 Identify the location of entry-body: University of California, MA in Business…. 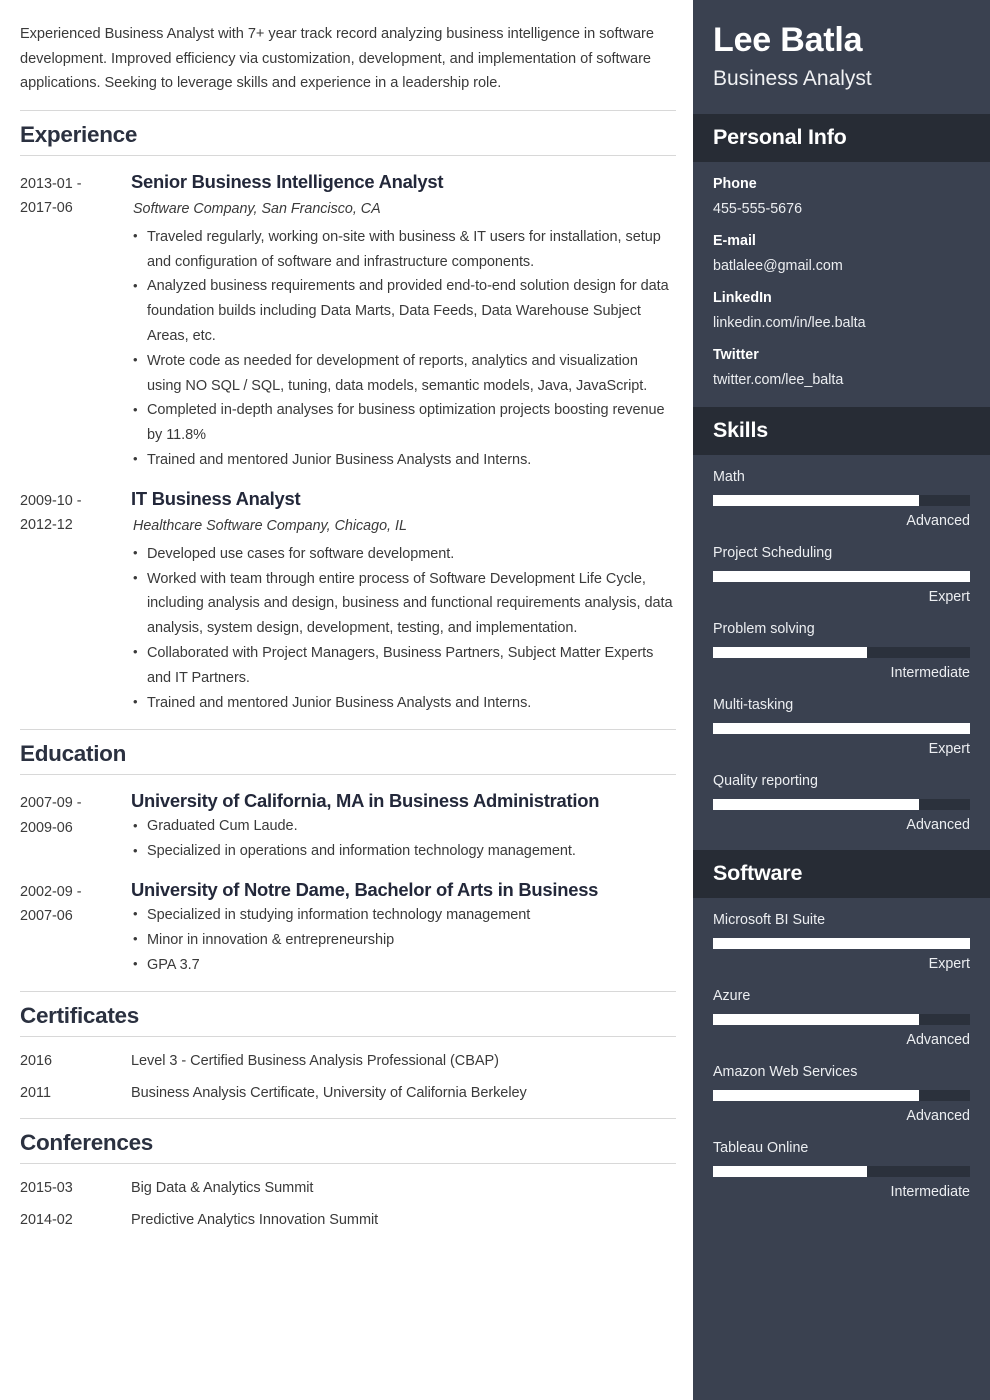
(403, 826).